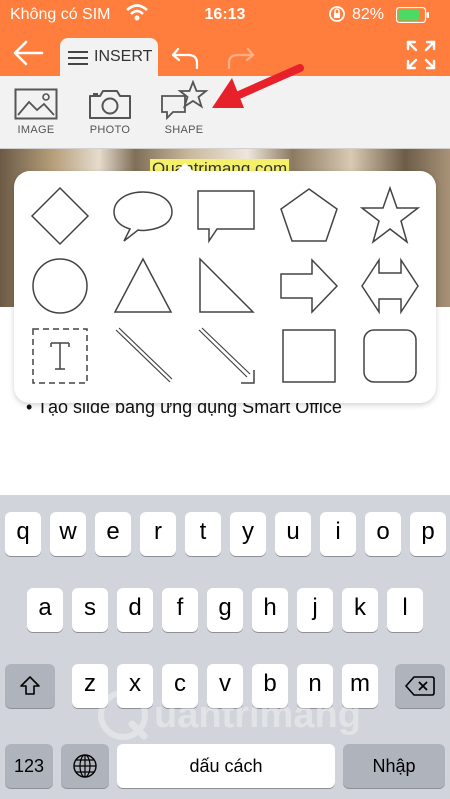  I want to click on right-arrow-shape-icon, so click(309, 286).